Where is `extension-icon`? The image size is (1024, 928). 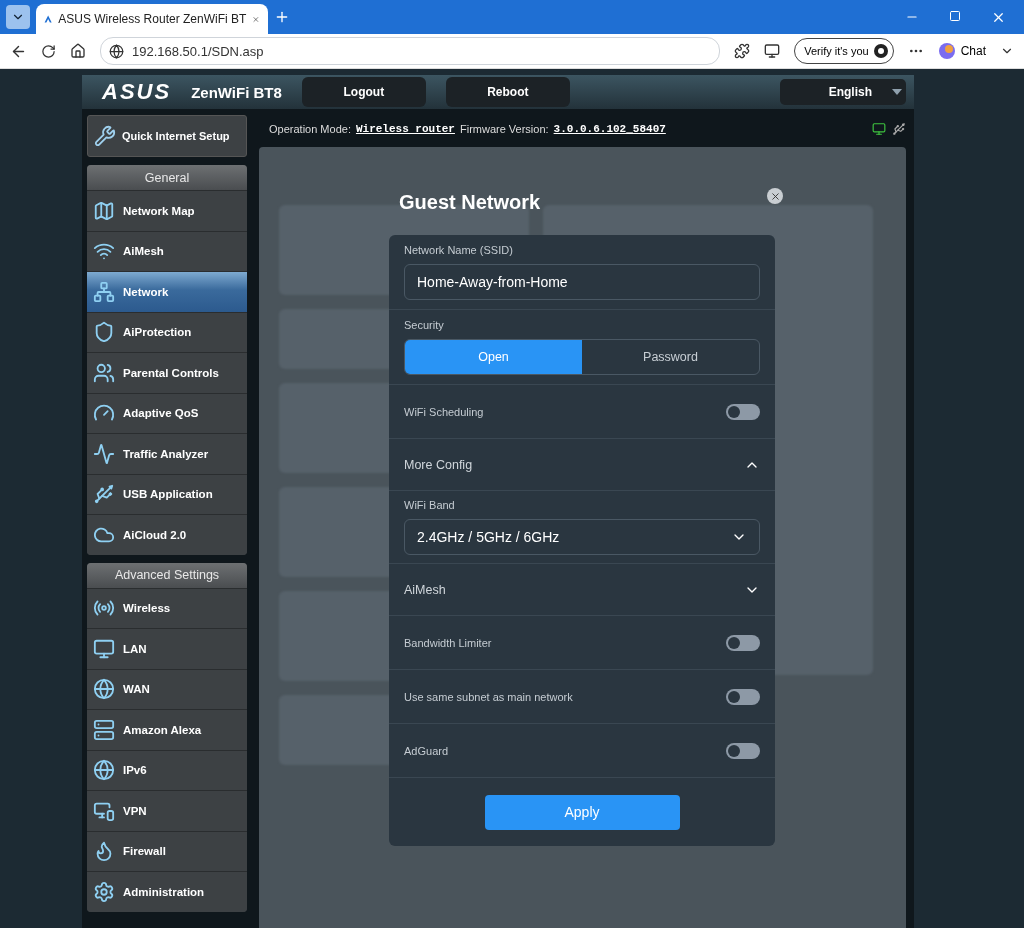 extension-icon is located at coordinates (742, 51).